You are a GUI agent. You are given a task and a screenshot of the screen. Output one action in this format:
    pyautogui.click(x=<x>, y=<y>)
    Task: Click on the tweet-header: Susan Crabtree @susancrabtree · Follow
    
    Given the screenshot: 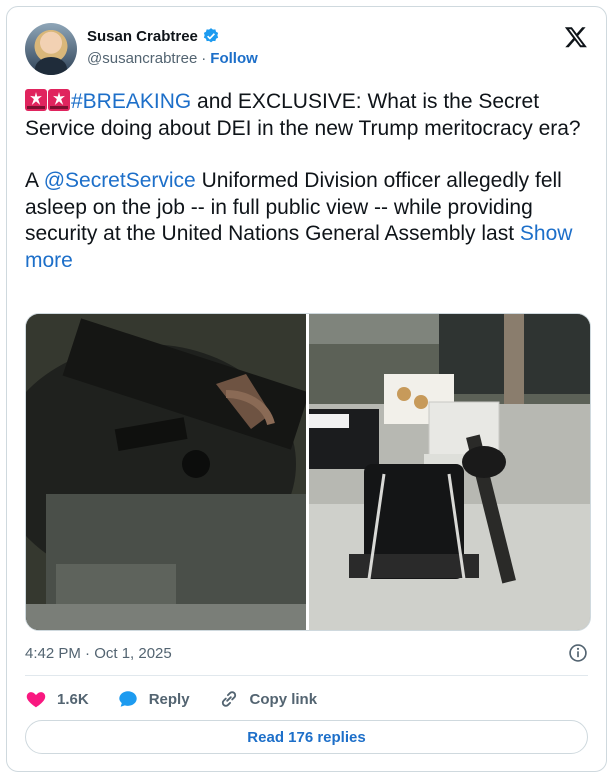 What is the action you would take?
    pyautogui.click(x=306, y=49)
    